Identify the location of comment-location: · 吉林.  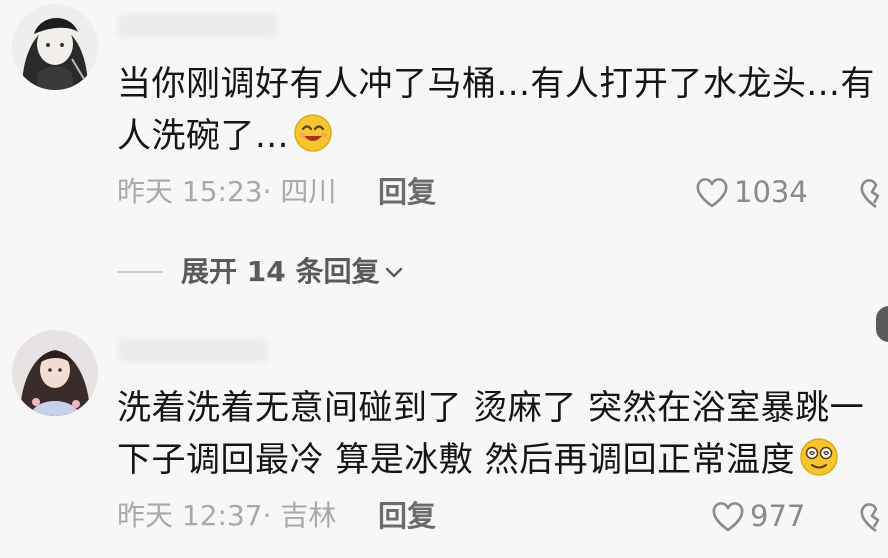
(299, 515).